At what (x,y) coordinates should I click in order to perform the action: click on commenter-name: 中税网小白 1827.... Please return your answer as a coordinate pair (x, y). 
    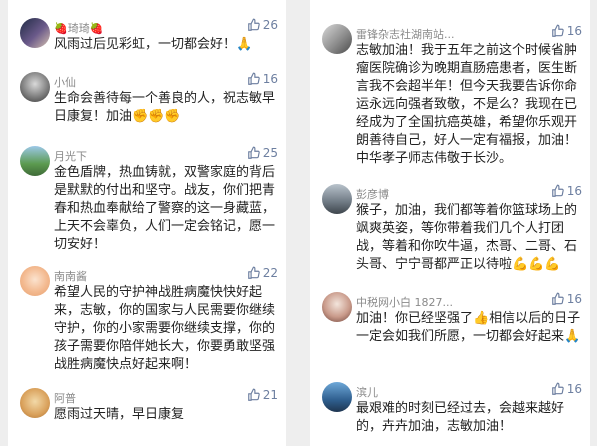
    Looking at the image, I should click on (404, 302).